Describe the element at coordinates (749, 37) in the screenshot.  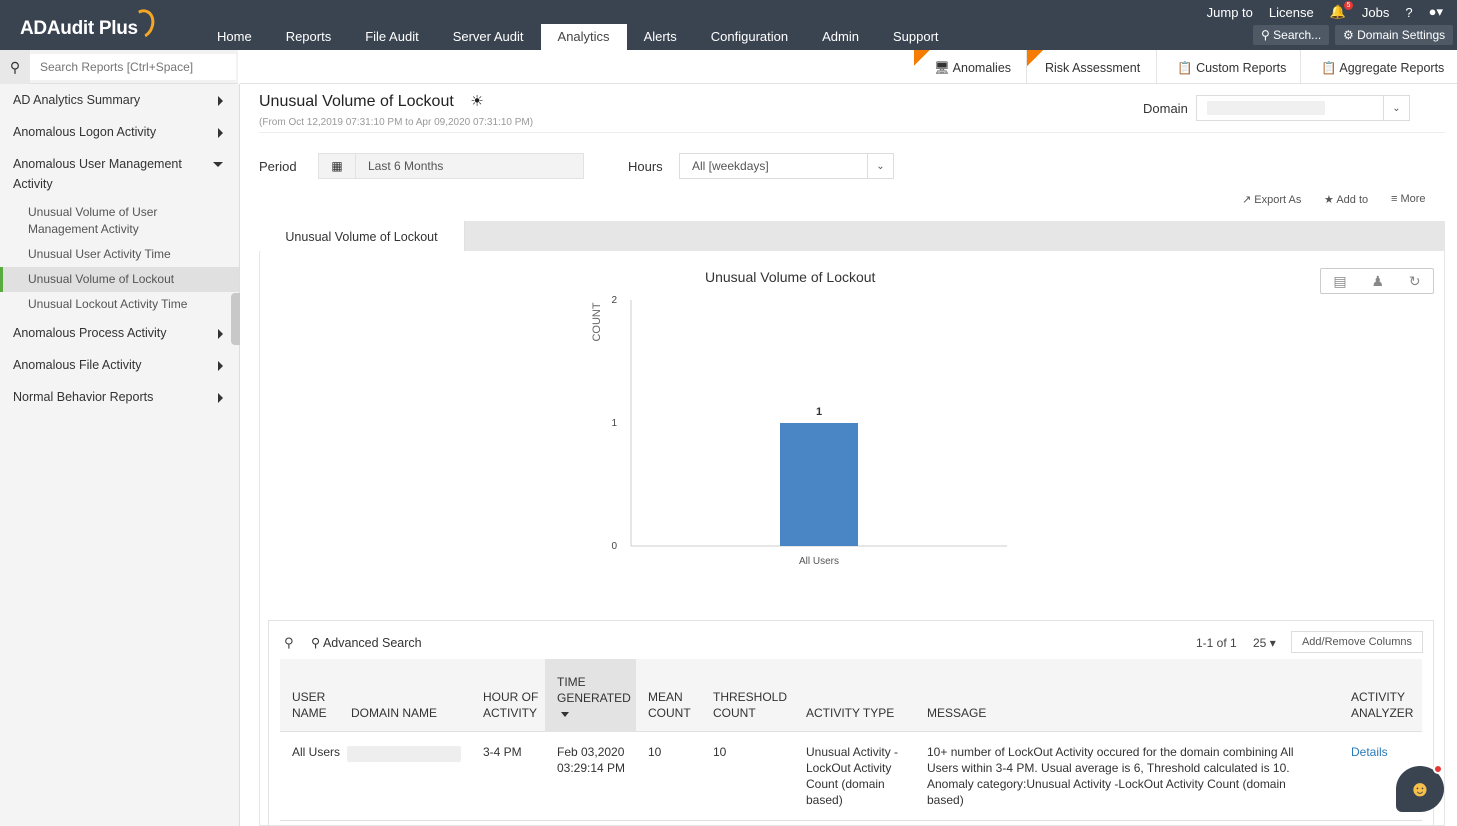
I see `nav-configuration: Configuration` at that location.